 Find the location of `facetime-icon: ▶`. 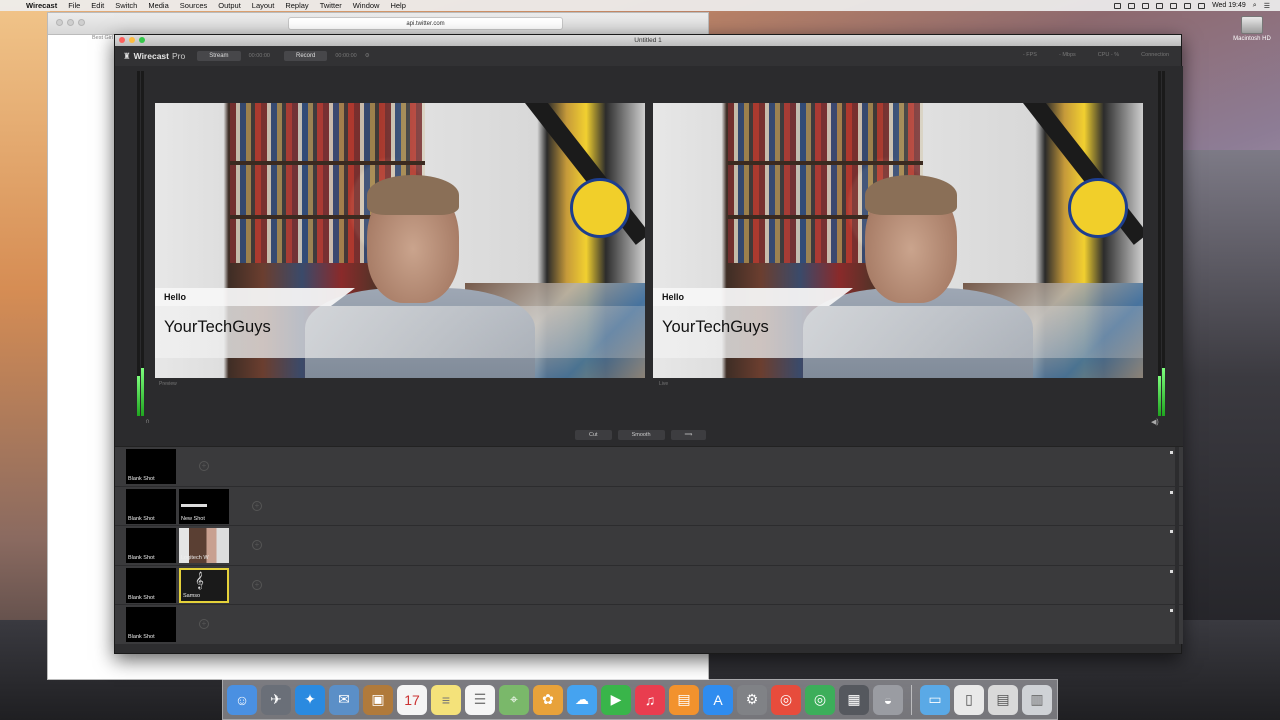

facetime-icon: ▶ is located at coordinates (616, 699).